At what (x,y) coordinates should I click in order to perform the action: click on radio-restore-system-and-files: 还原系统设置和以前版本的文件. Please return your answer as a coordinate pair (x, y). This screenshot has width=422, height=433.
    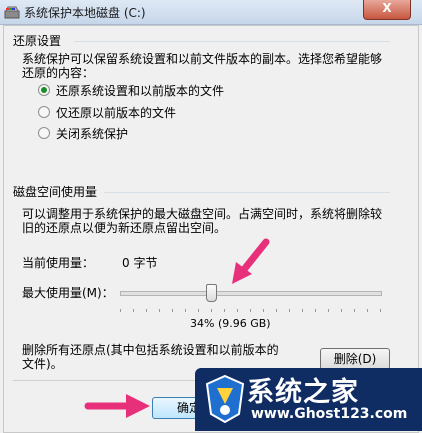
    Looking at the image, I should click on (131, 90).